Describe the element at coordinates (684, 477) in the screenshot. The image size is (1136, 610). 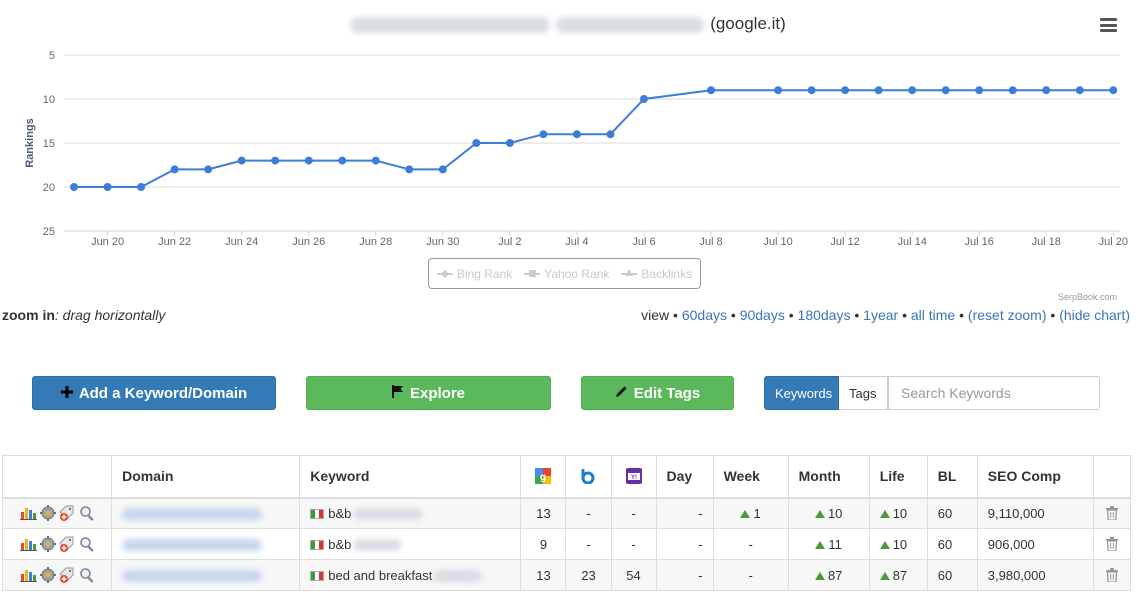
I see `day-header: Day` at that location.